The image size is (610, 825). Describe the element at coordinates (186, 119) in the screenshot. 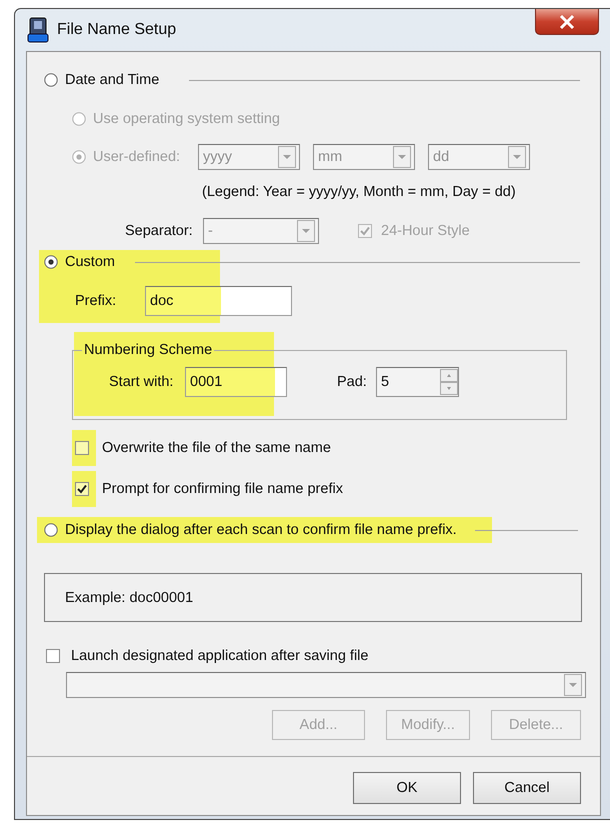

I see `option-label: Use operating system setting` at that location.